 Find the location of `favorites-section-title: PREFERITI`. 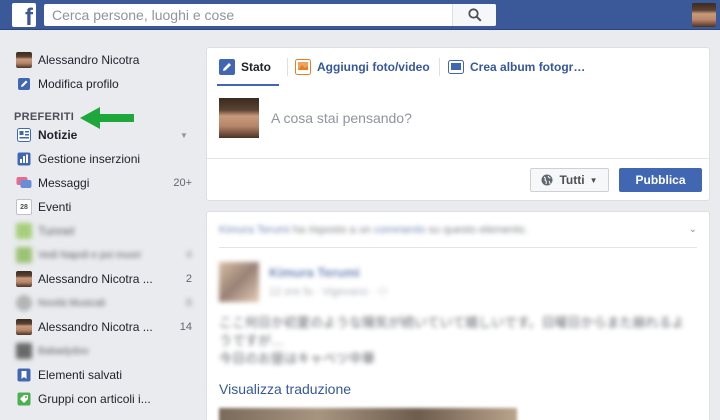

favorites-section-title: PREFERITI is located at coordinates (44, 117).